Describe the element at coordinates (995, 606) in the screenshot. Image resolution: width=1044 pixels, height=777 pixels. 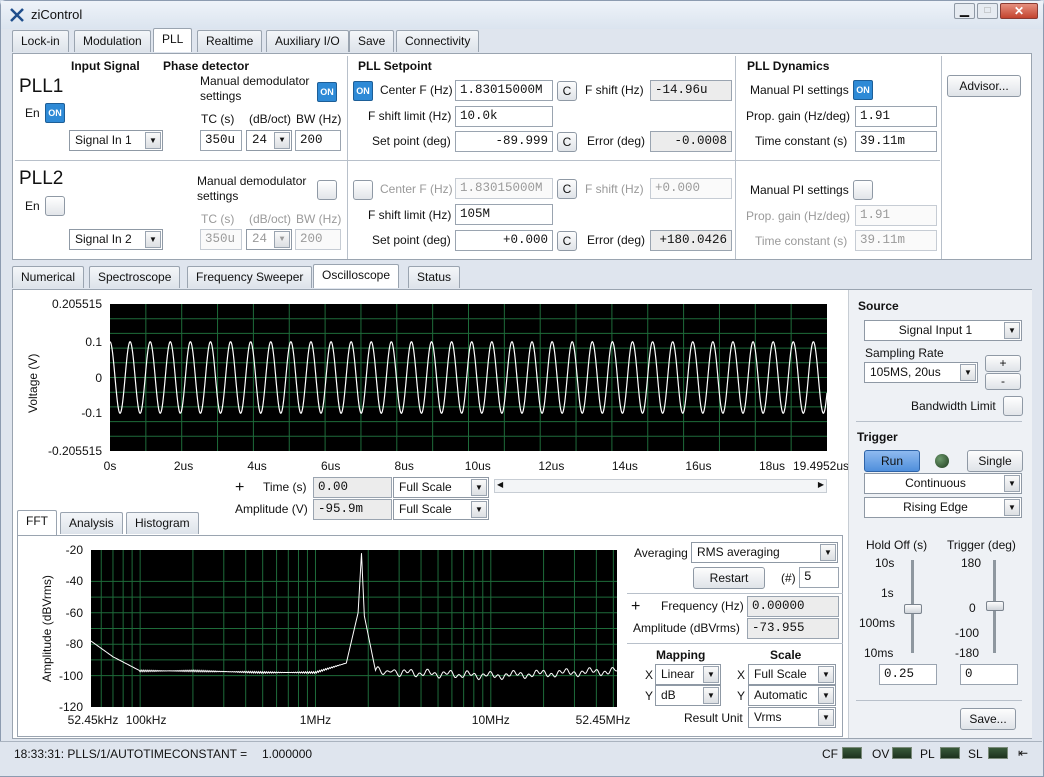
I see `trigger-level-slider-thumb` at that location.